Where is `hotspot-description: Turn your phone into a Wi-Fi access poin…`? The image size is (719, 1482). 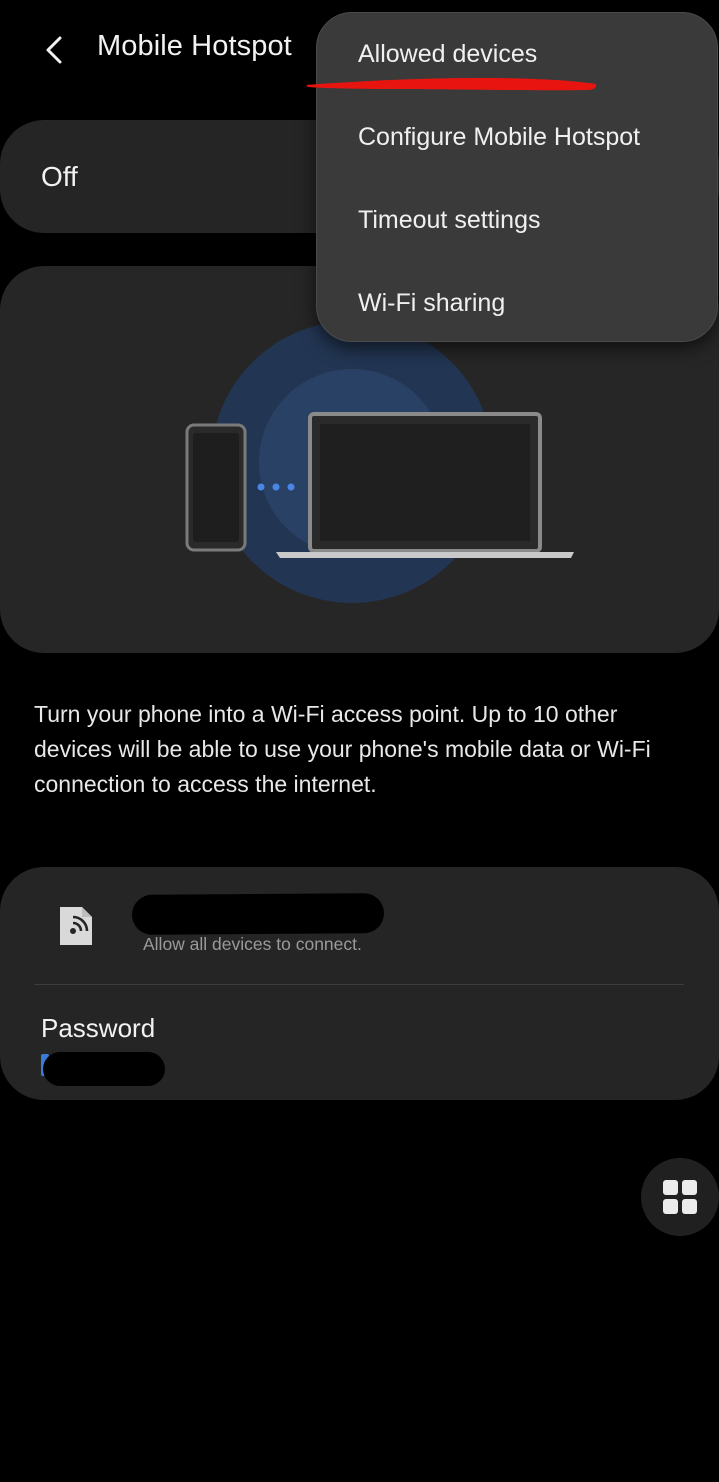
hotspot-description: Turn your phone into a Wi-Fi access poin… is located at coordinates (342, 749).